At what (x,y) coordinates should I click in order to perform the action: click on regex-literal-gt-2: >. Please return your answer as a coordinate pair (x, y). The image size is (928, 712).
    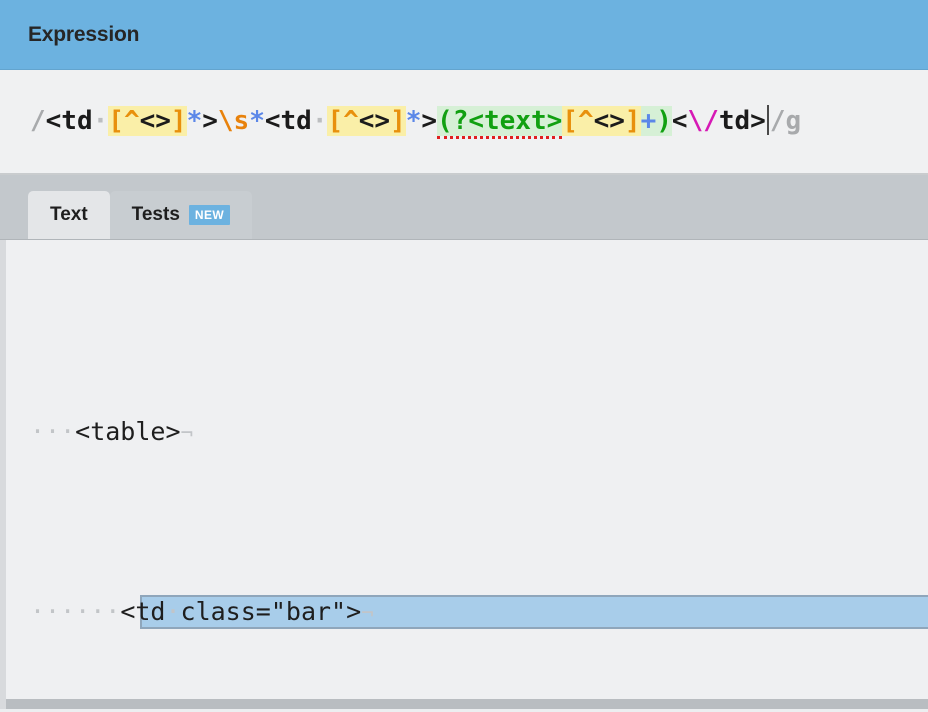
    Looking at the image, I should click on (429, 121).